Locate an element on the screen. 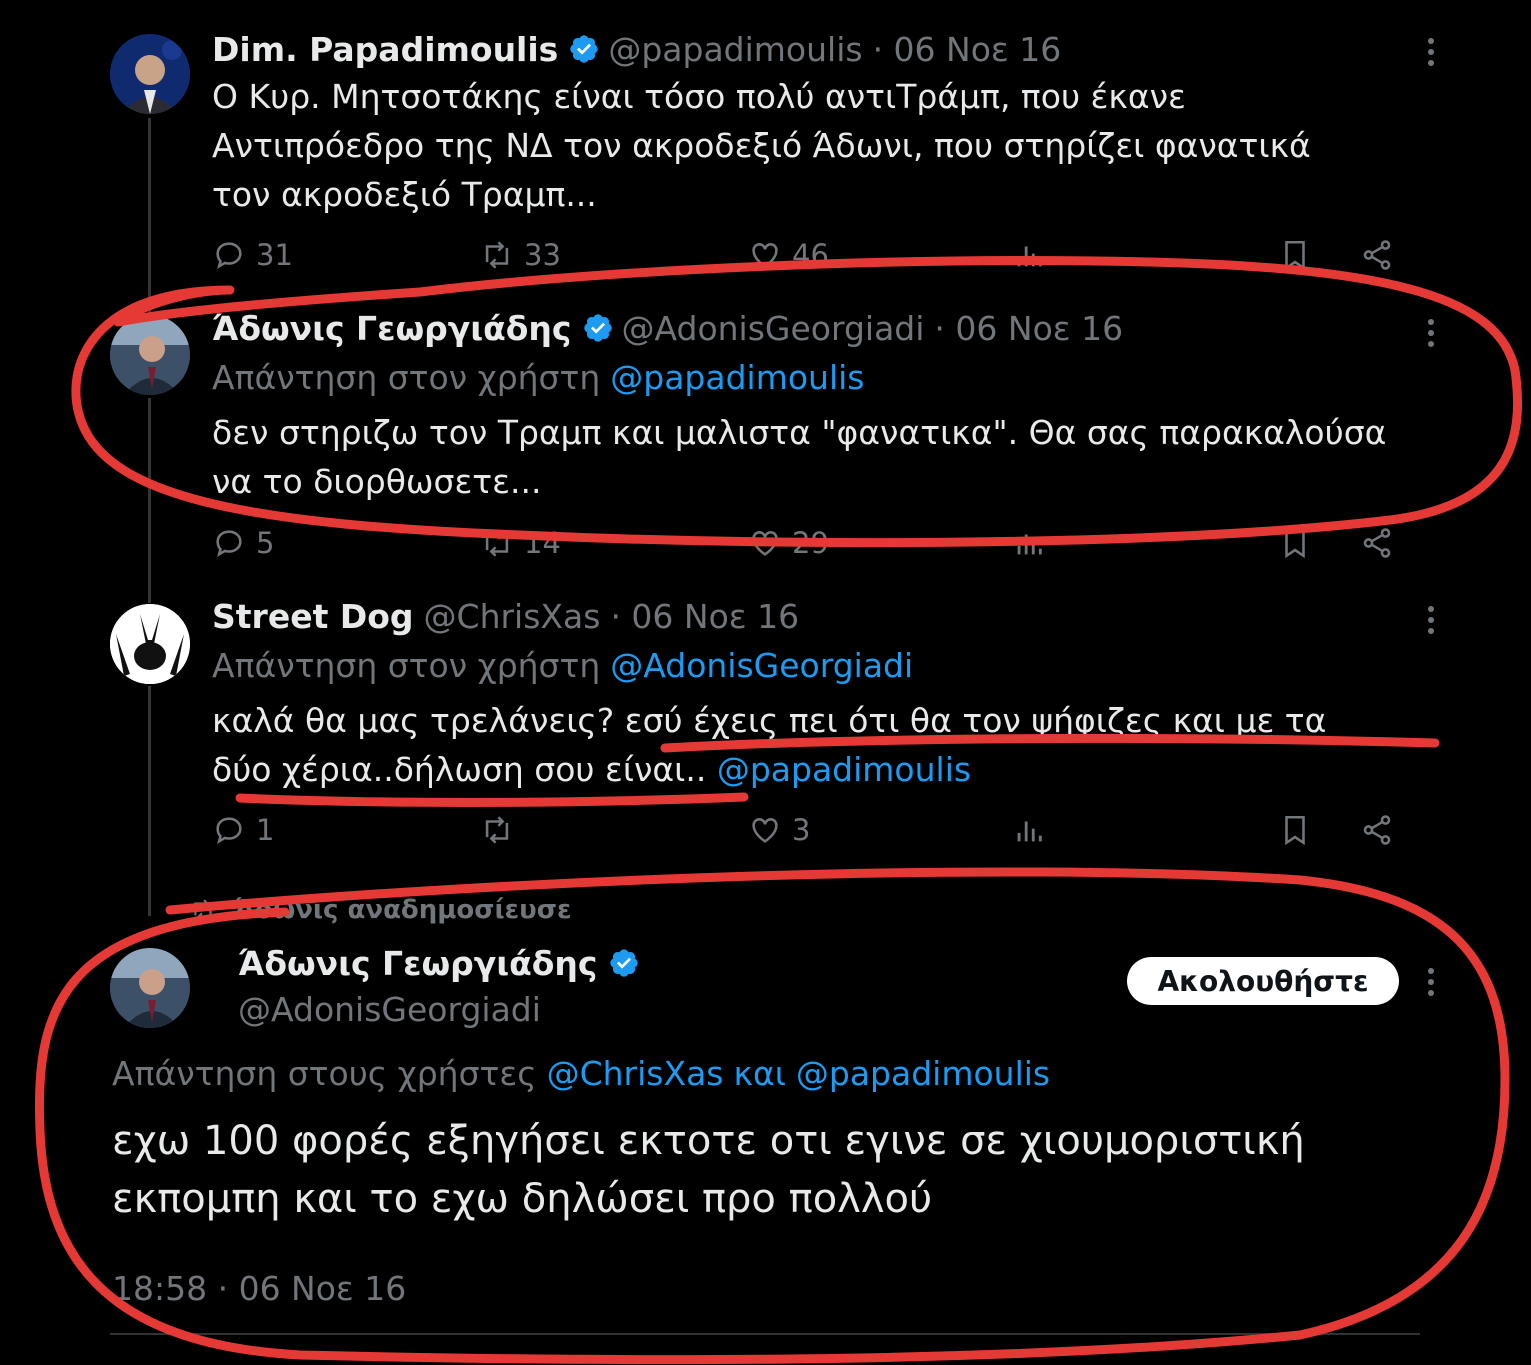  mention-link: @papadimoulis is located at coordinates (844, 769).